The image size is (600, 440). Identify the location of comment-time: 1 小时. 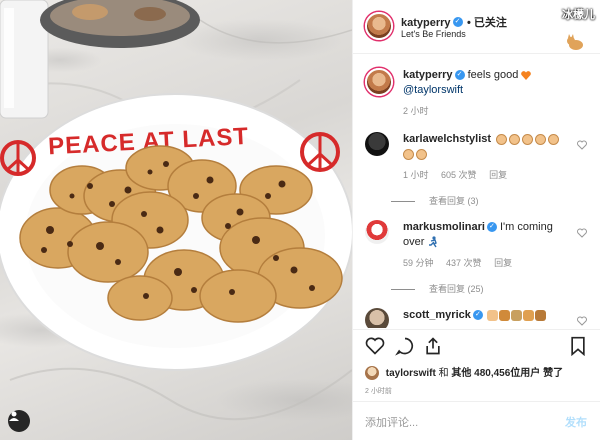
(416, 175).